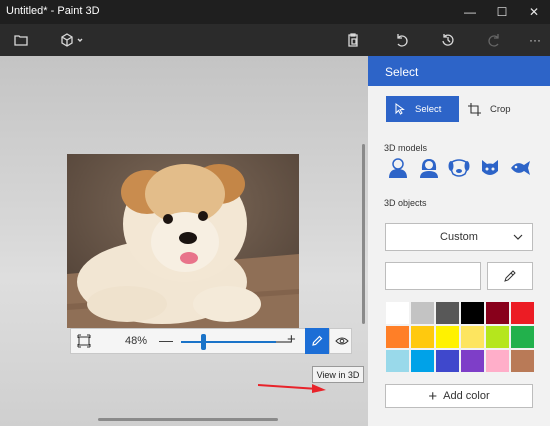  I want to click on toolbar: ···, so click(275, 40).